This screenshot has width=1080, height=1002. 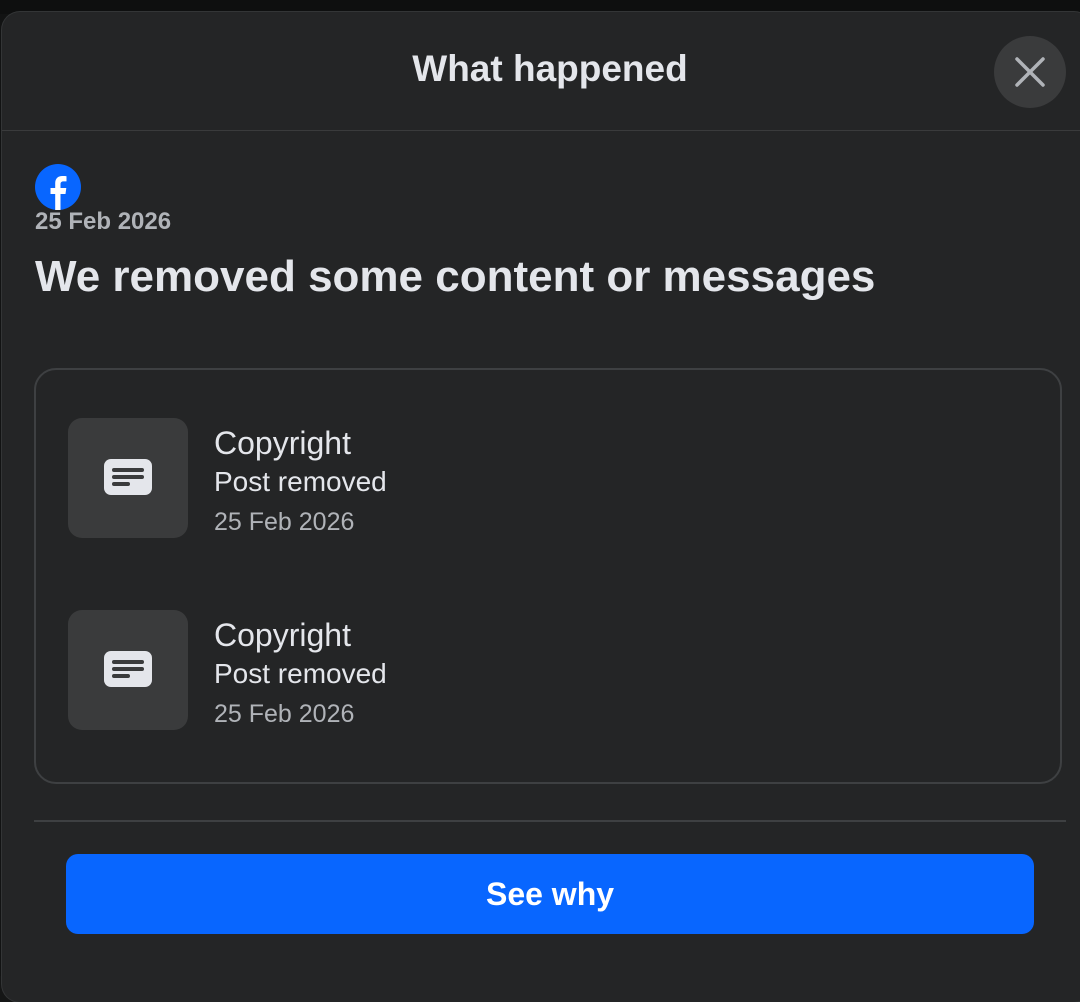 What do you see at coordinates (550, 894) in the screenshot?
I see `see-why-button: See why` at bounding box center [550, 894].